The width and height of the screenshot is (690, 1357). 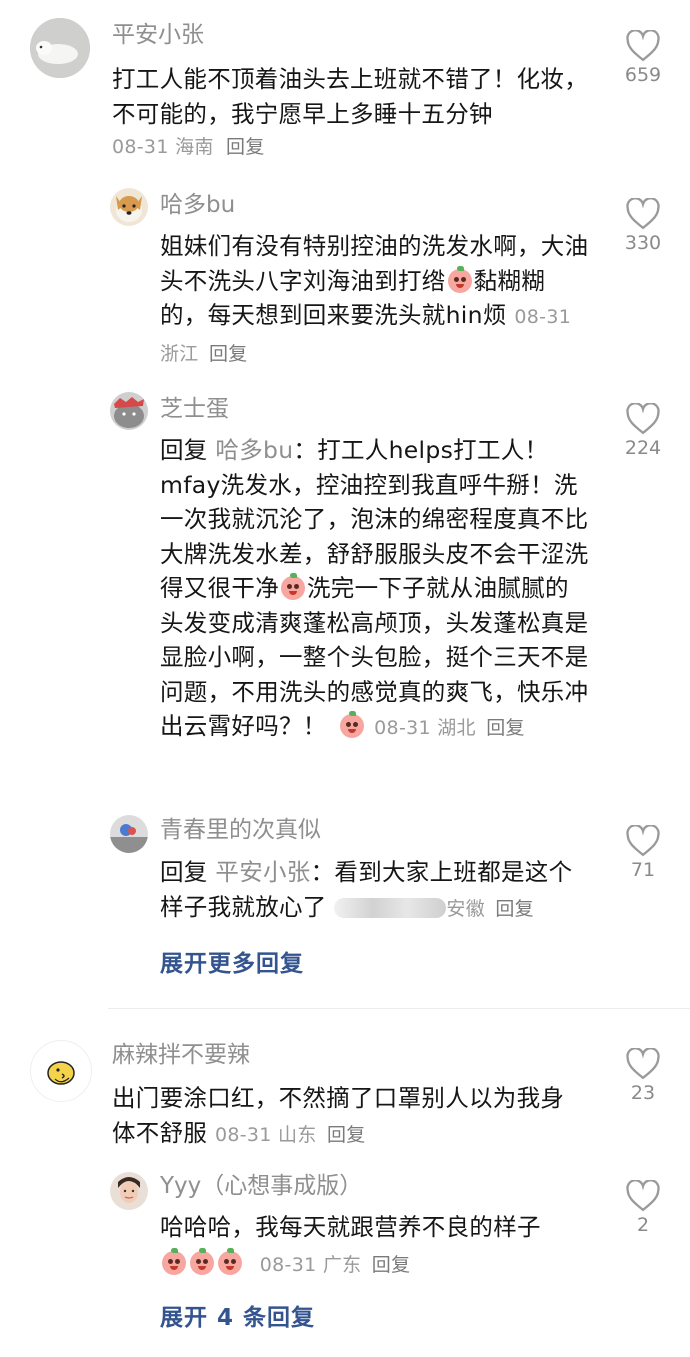 I want to click on reply-meta: 安徽 回复, so click(x=434, y=908).